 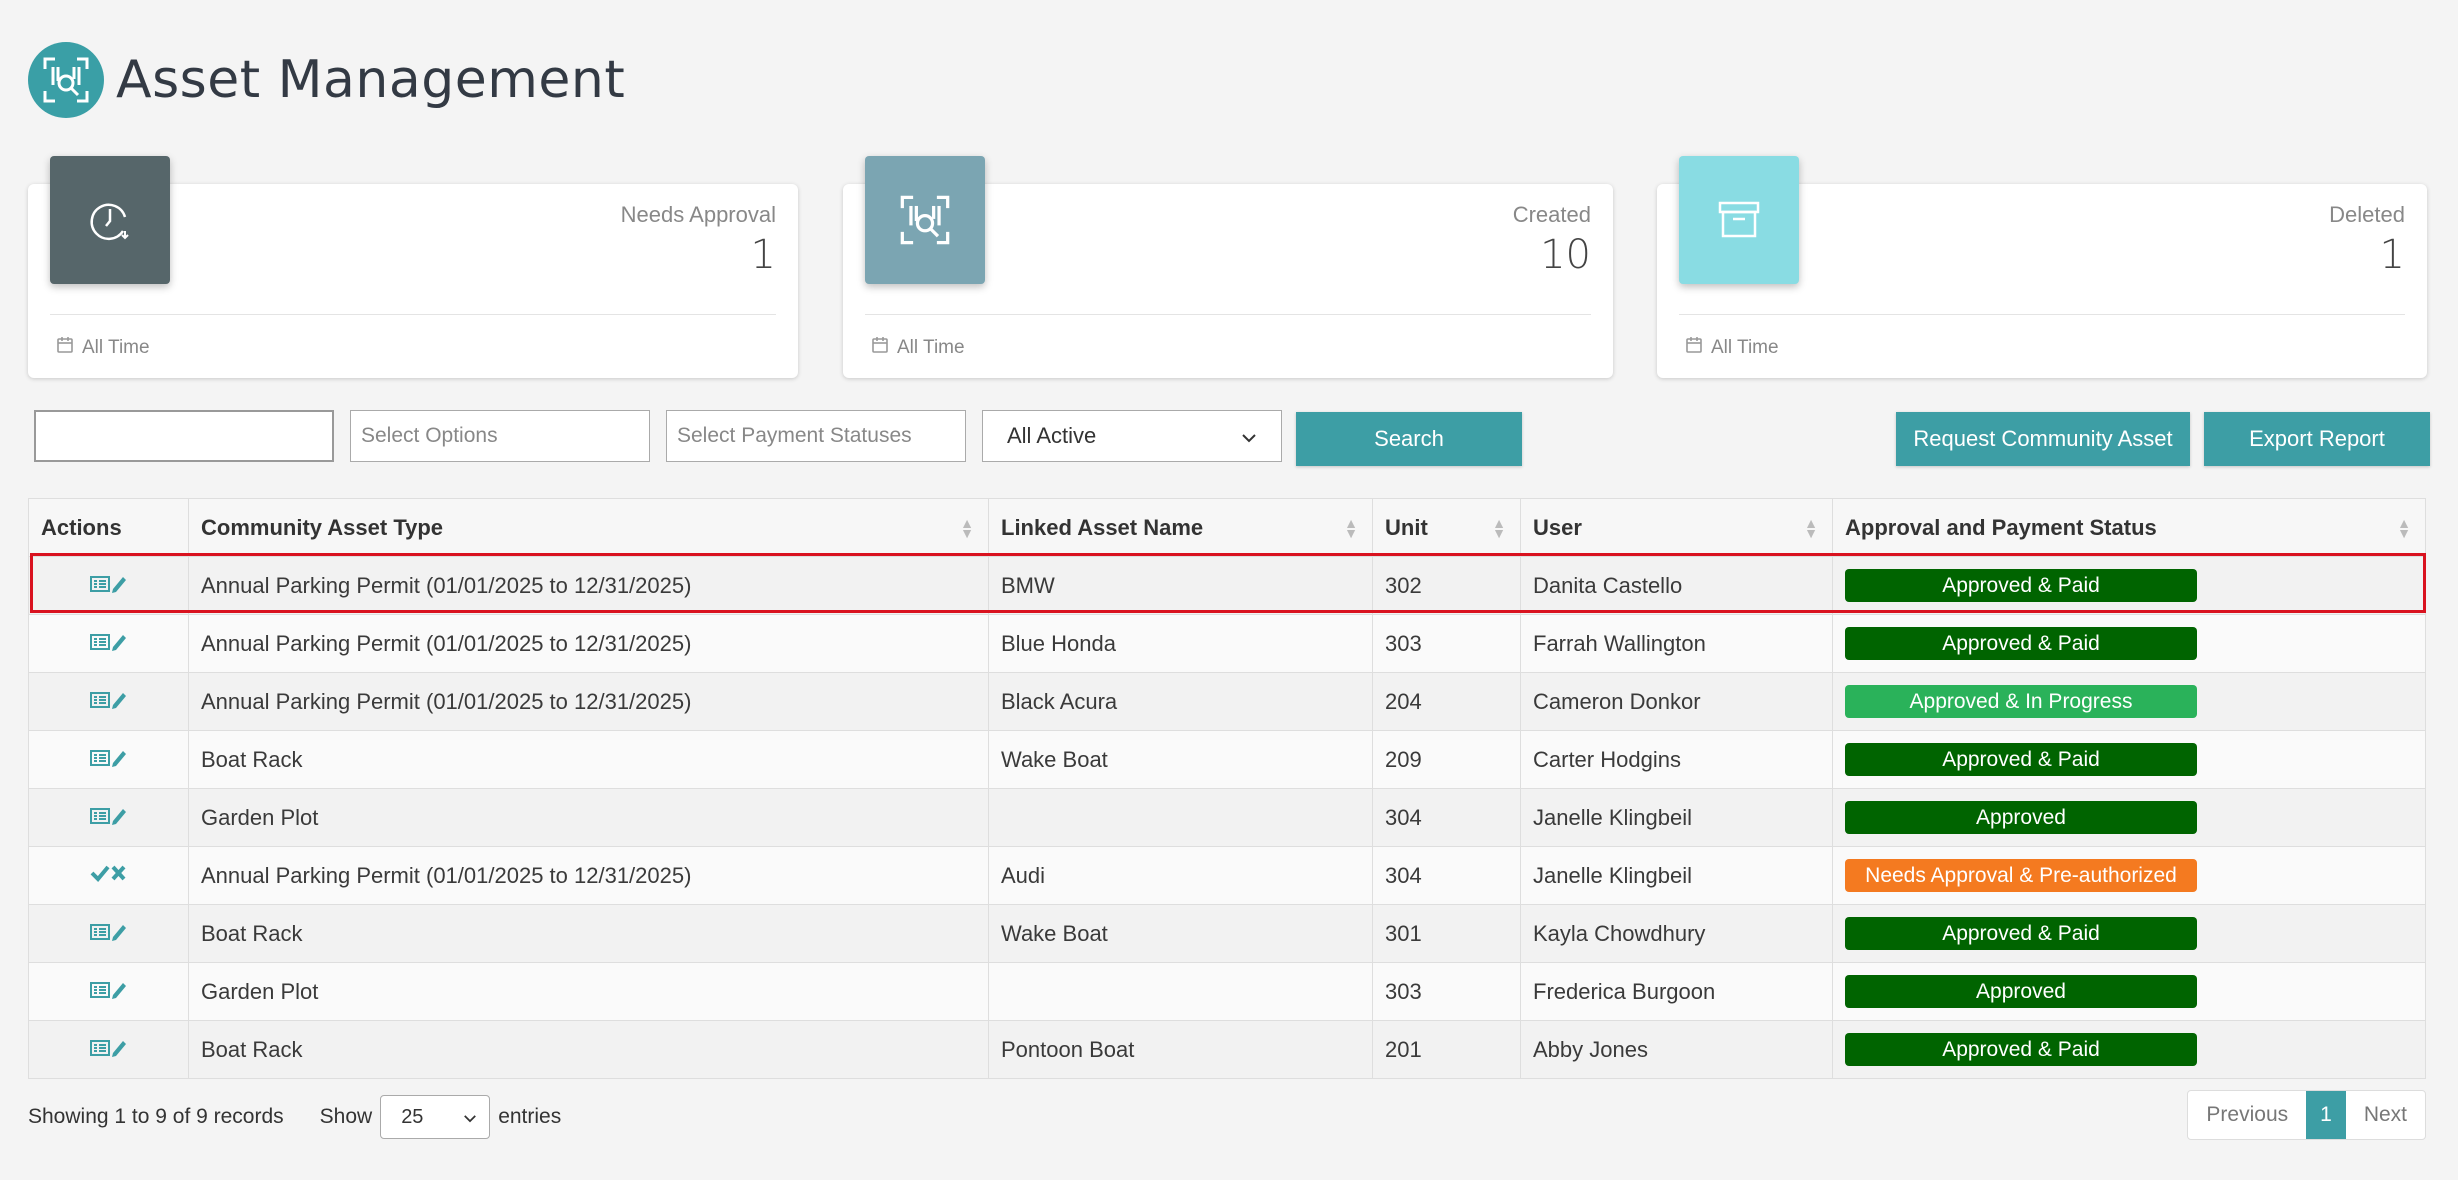 I want to click on approve-reject-icon, so click(x=109, y=876).